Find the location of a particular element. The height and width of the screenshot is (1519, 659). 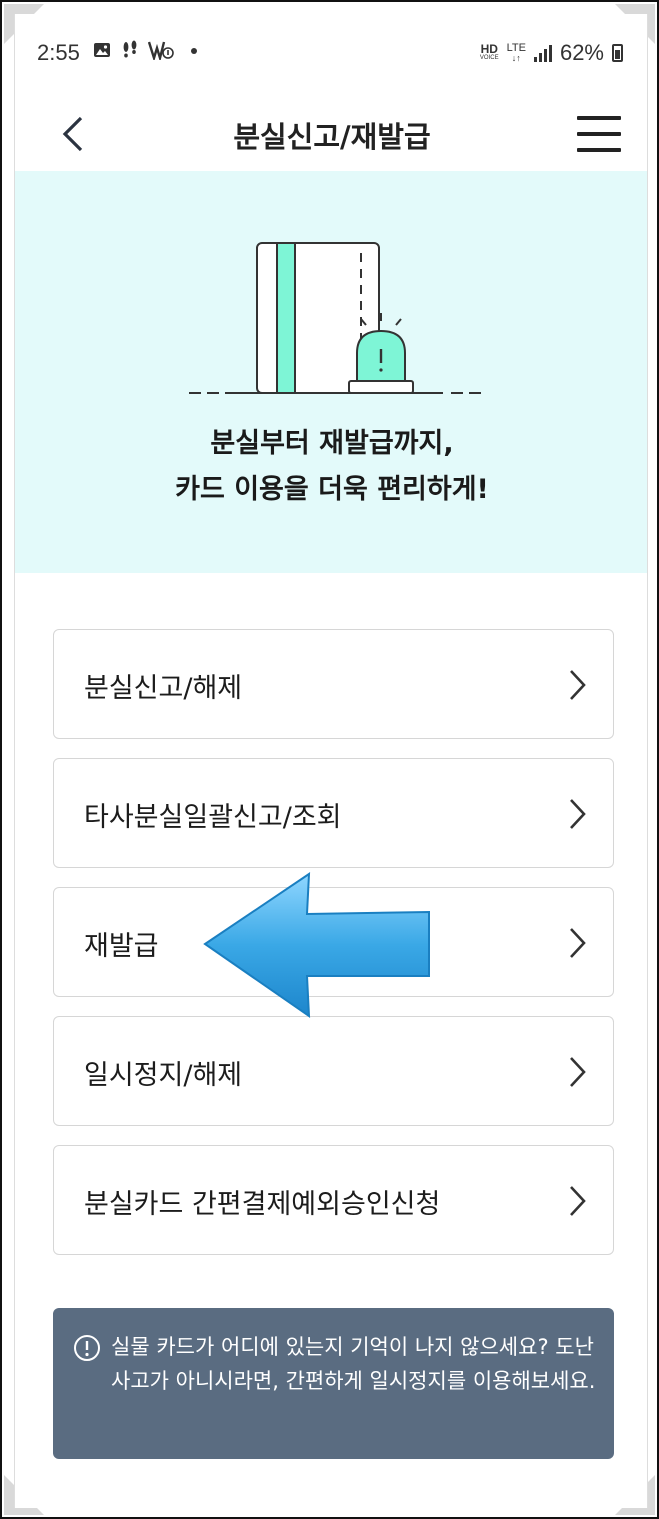

image-icon is located at coordinates (102, 50).